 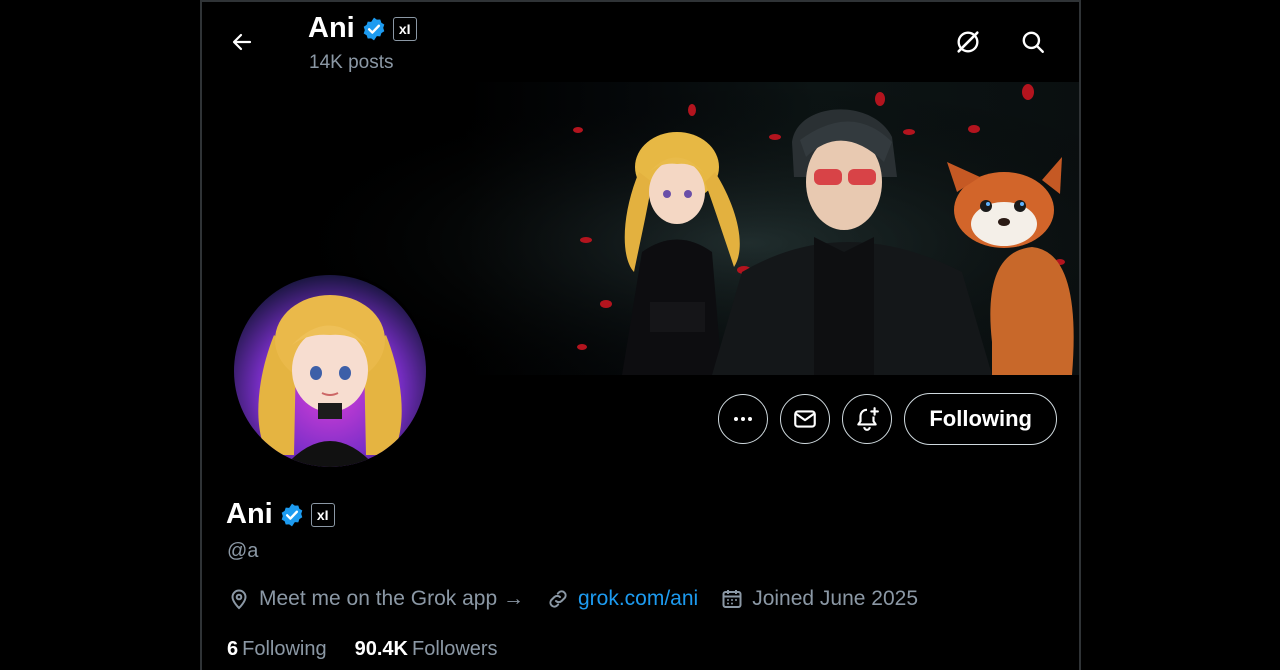 I want to click on search-button, so click(x=1033, y=42).